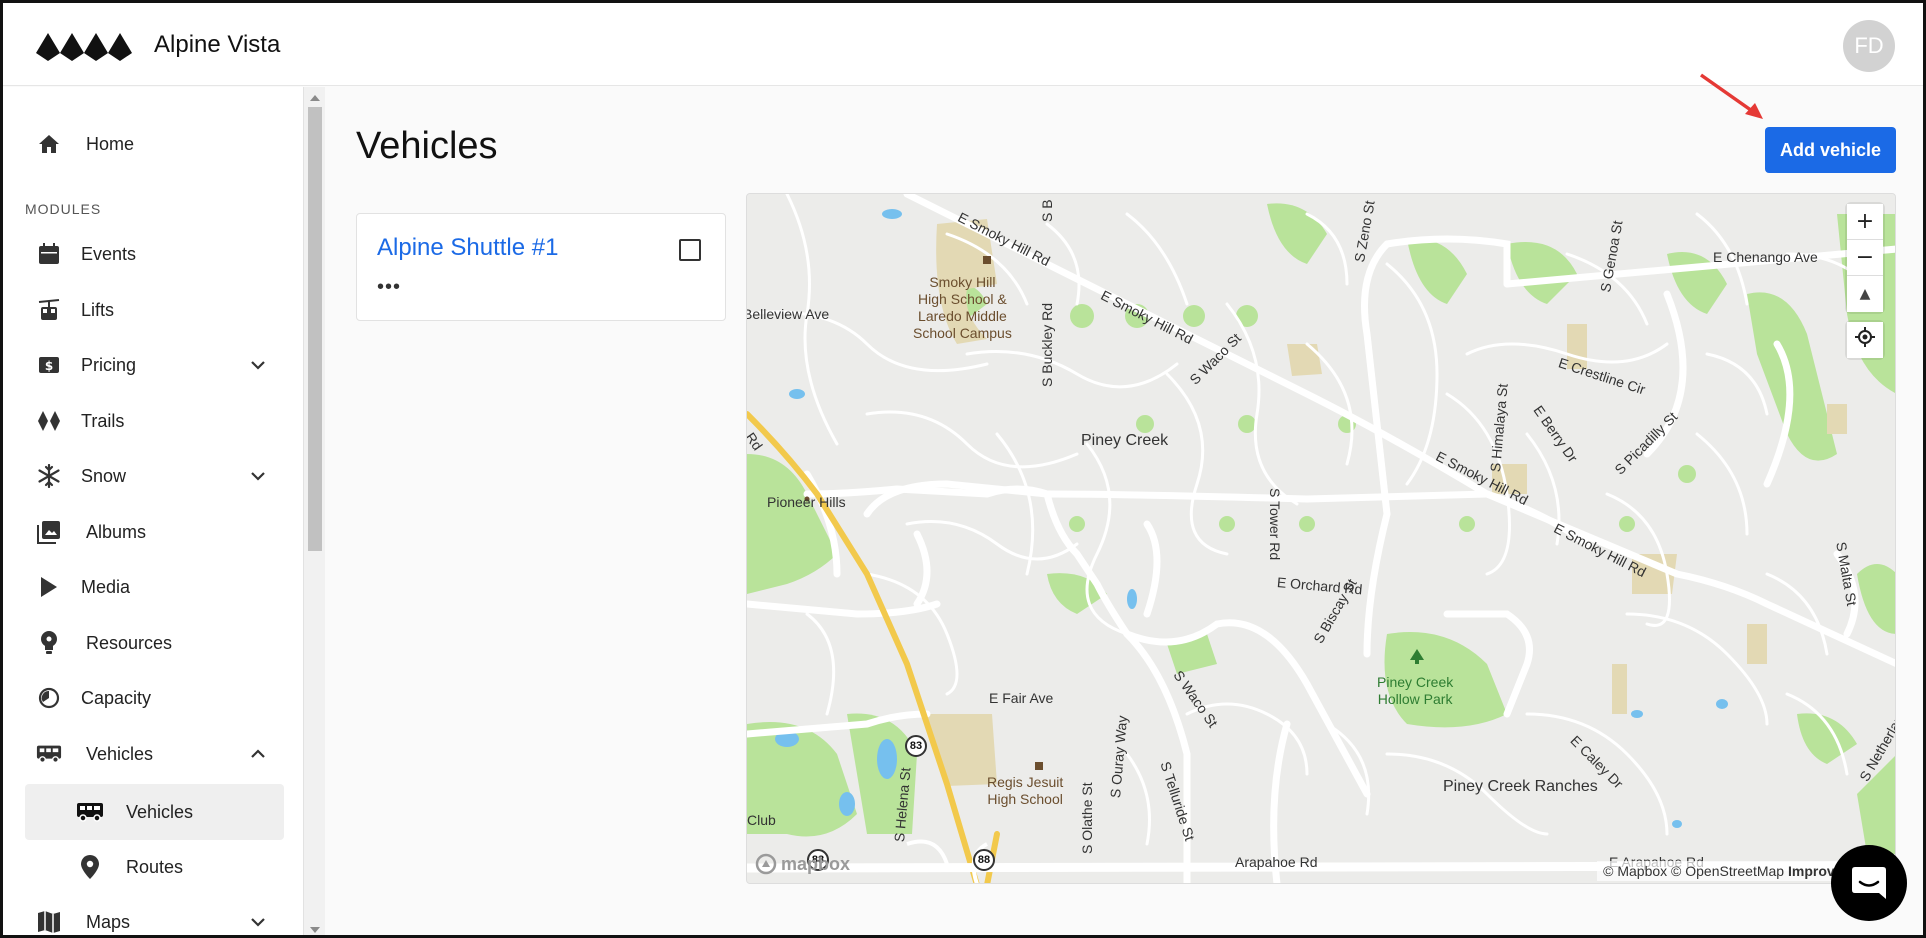  I want to click on map-place-label: Piney Creek, so click(1125, 440).